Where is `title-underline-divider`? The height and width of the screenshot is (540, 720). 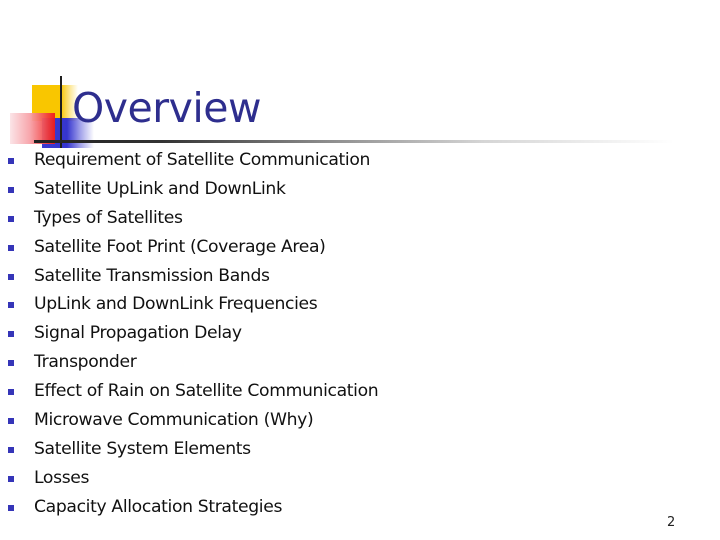
title-underline-divider is located at coordinates (354, 141).